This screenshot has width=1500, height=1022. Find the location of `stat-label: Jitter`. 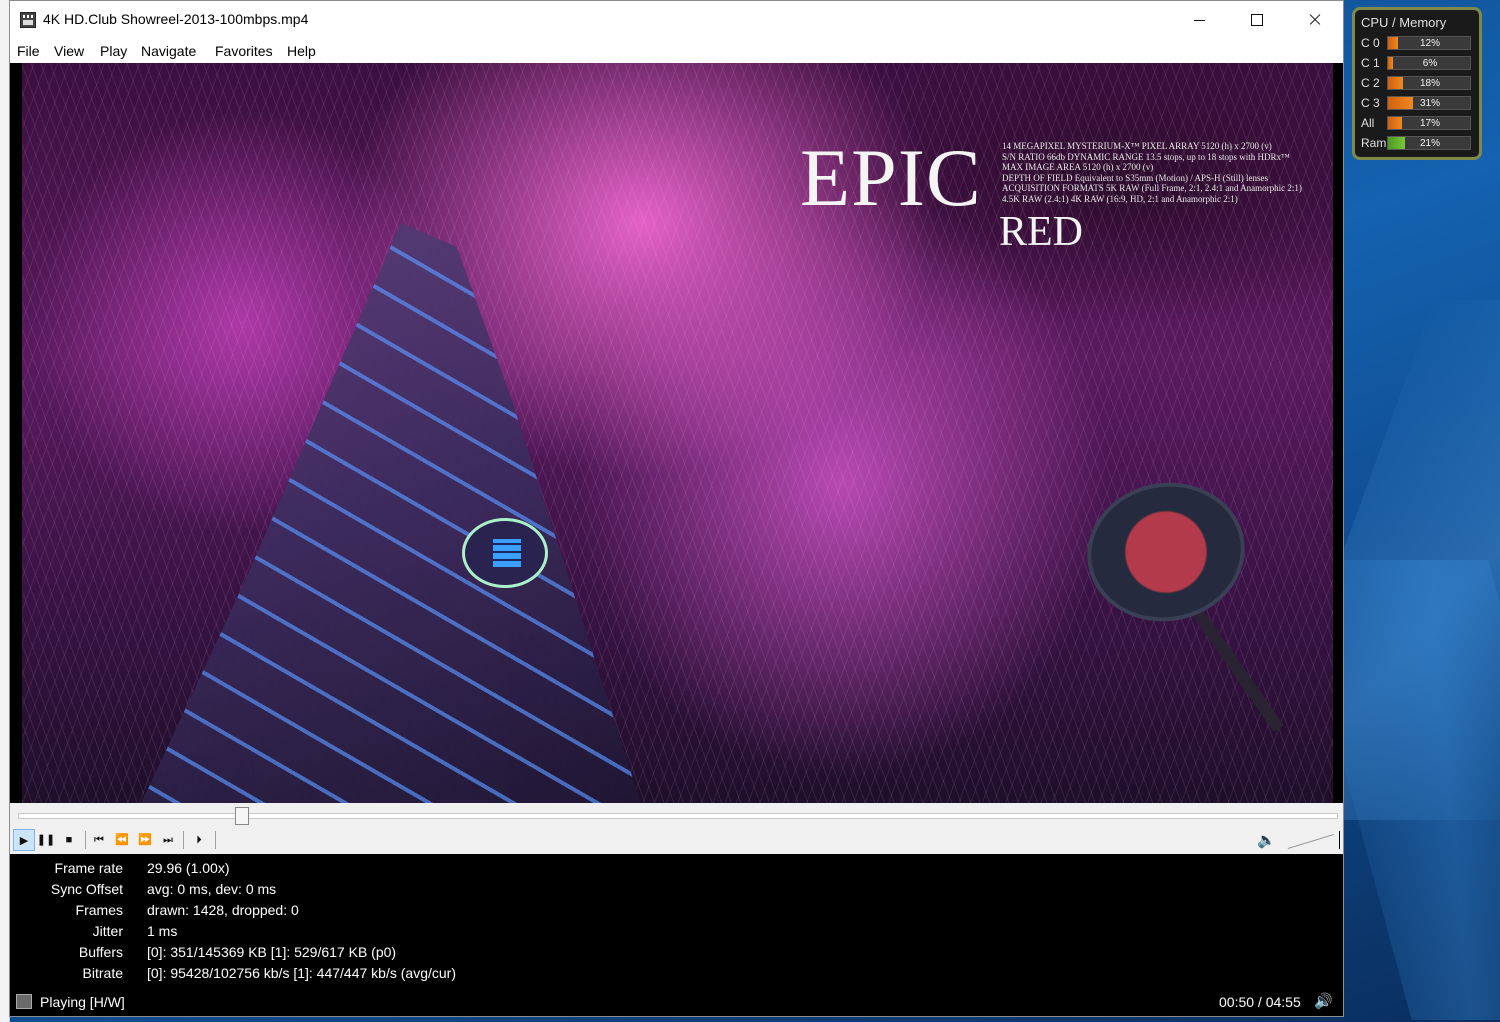

stat-label: Jitter is located at coordinates (107, 931).